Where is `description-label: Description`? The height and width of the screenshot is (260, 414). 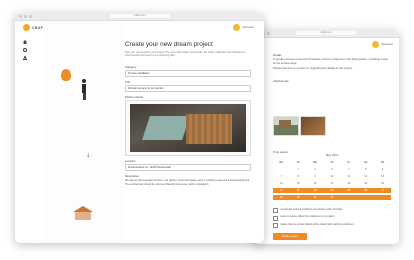
description-label: Description is located at coordinates (132, 176).